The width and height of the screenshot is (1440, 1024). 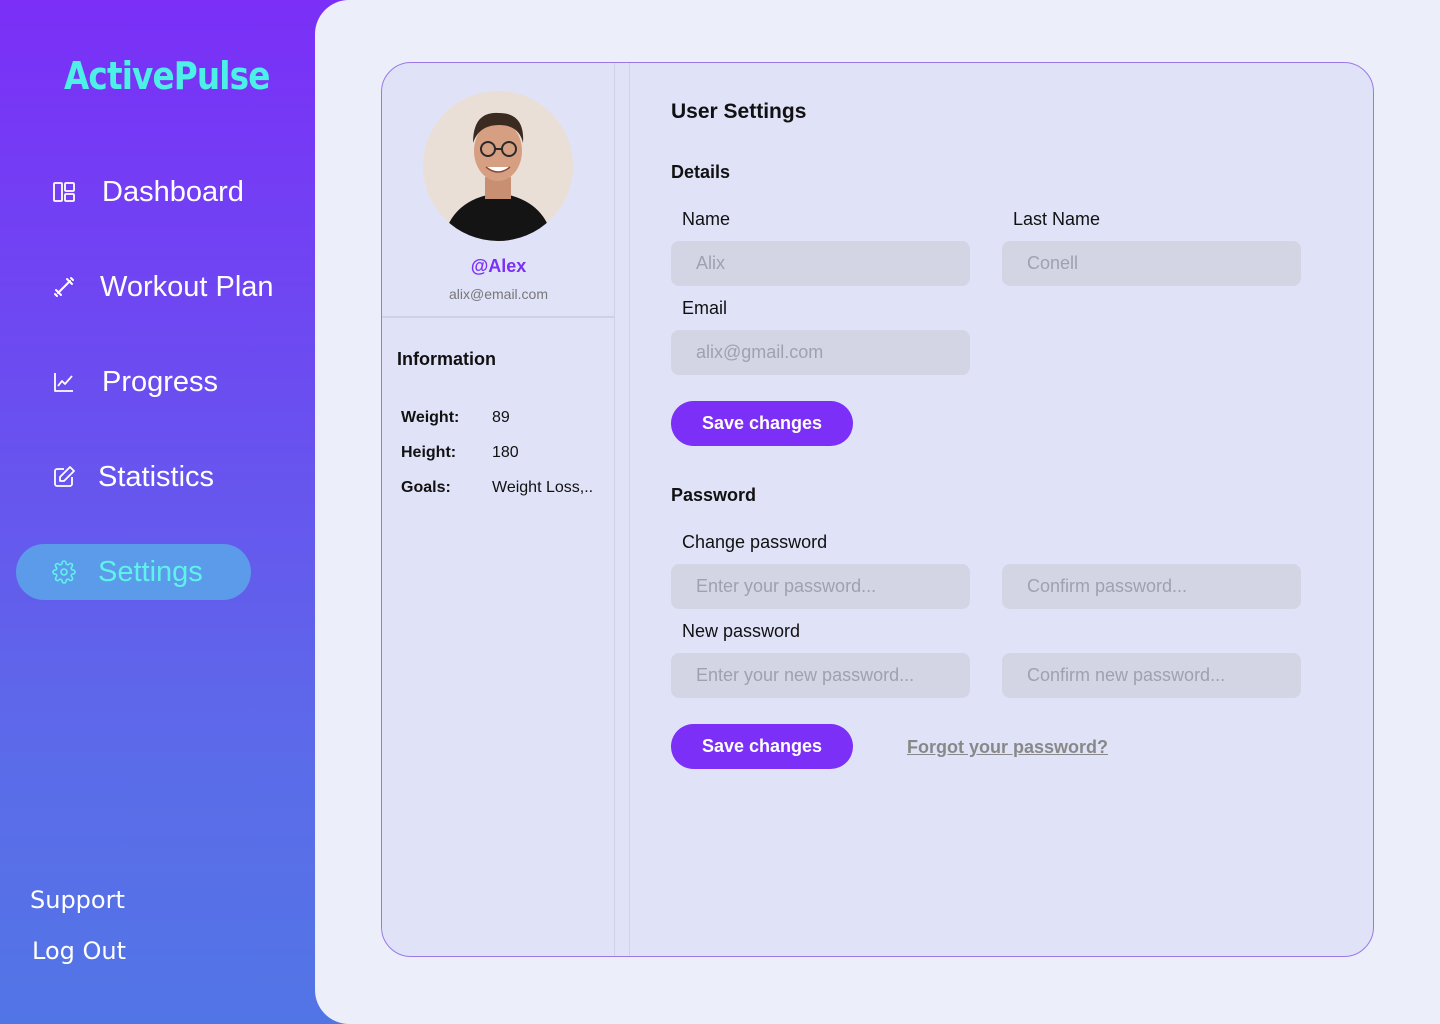 What do you see at coordinates (64, 192) in the screenshot?
I see `dashboard-icon` at bounding box center [64, 192].